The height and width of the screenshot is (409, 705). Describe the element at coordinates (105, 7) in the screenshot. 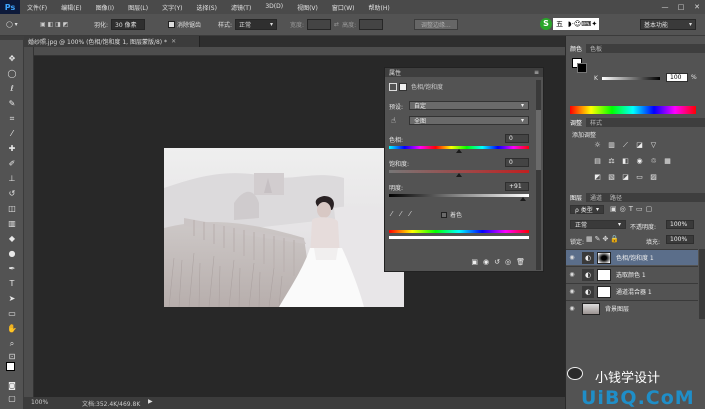

I see `menu-item-2: 图像(I)` at that location.